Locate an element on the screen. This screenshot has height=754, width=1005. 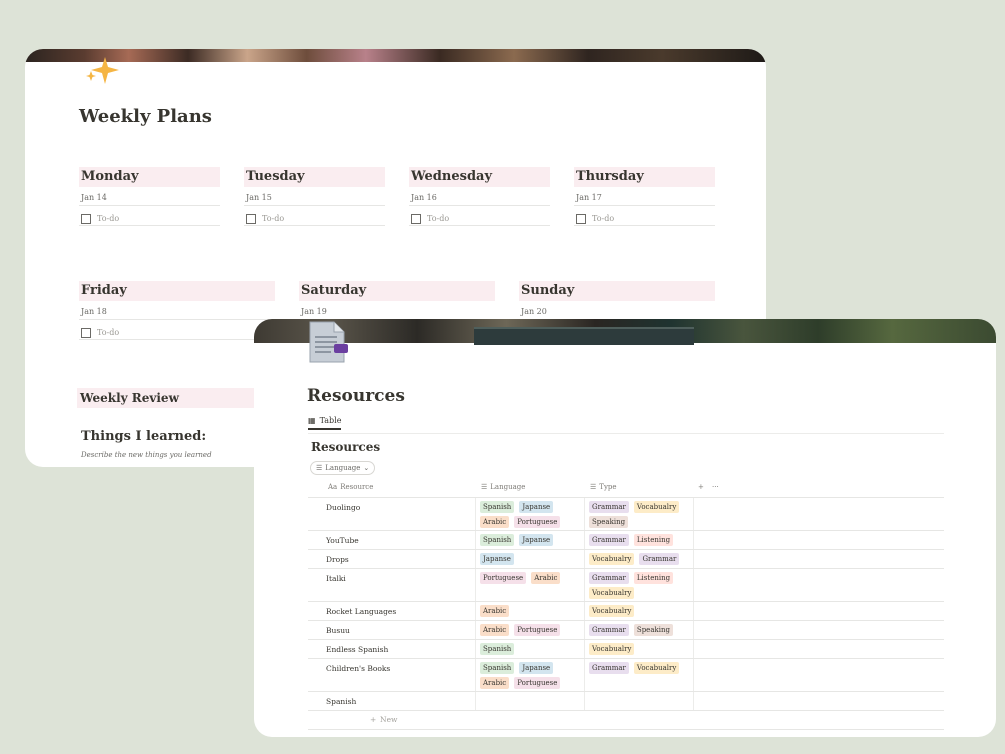
day-date: Jan 17 is located at coordinates (644, 196).